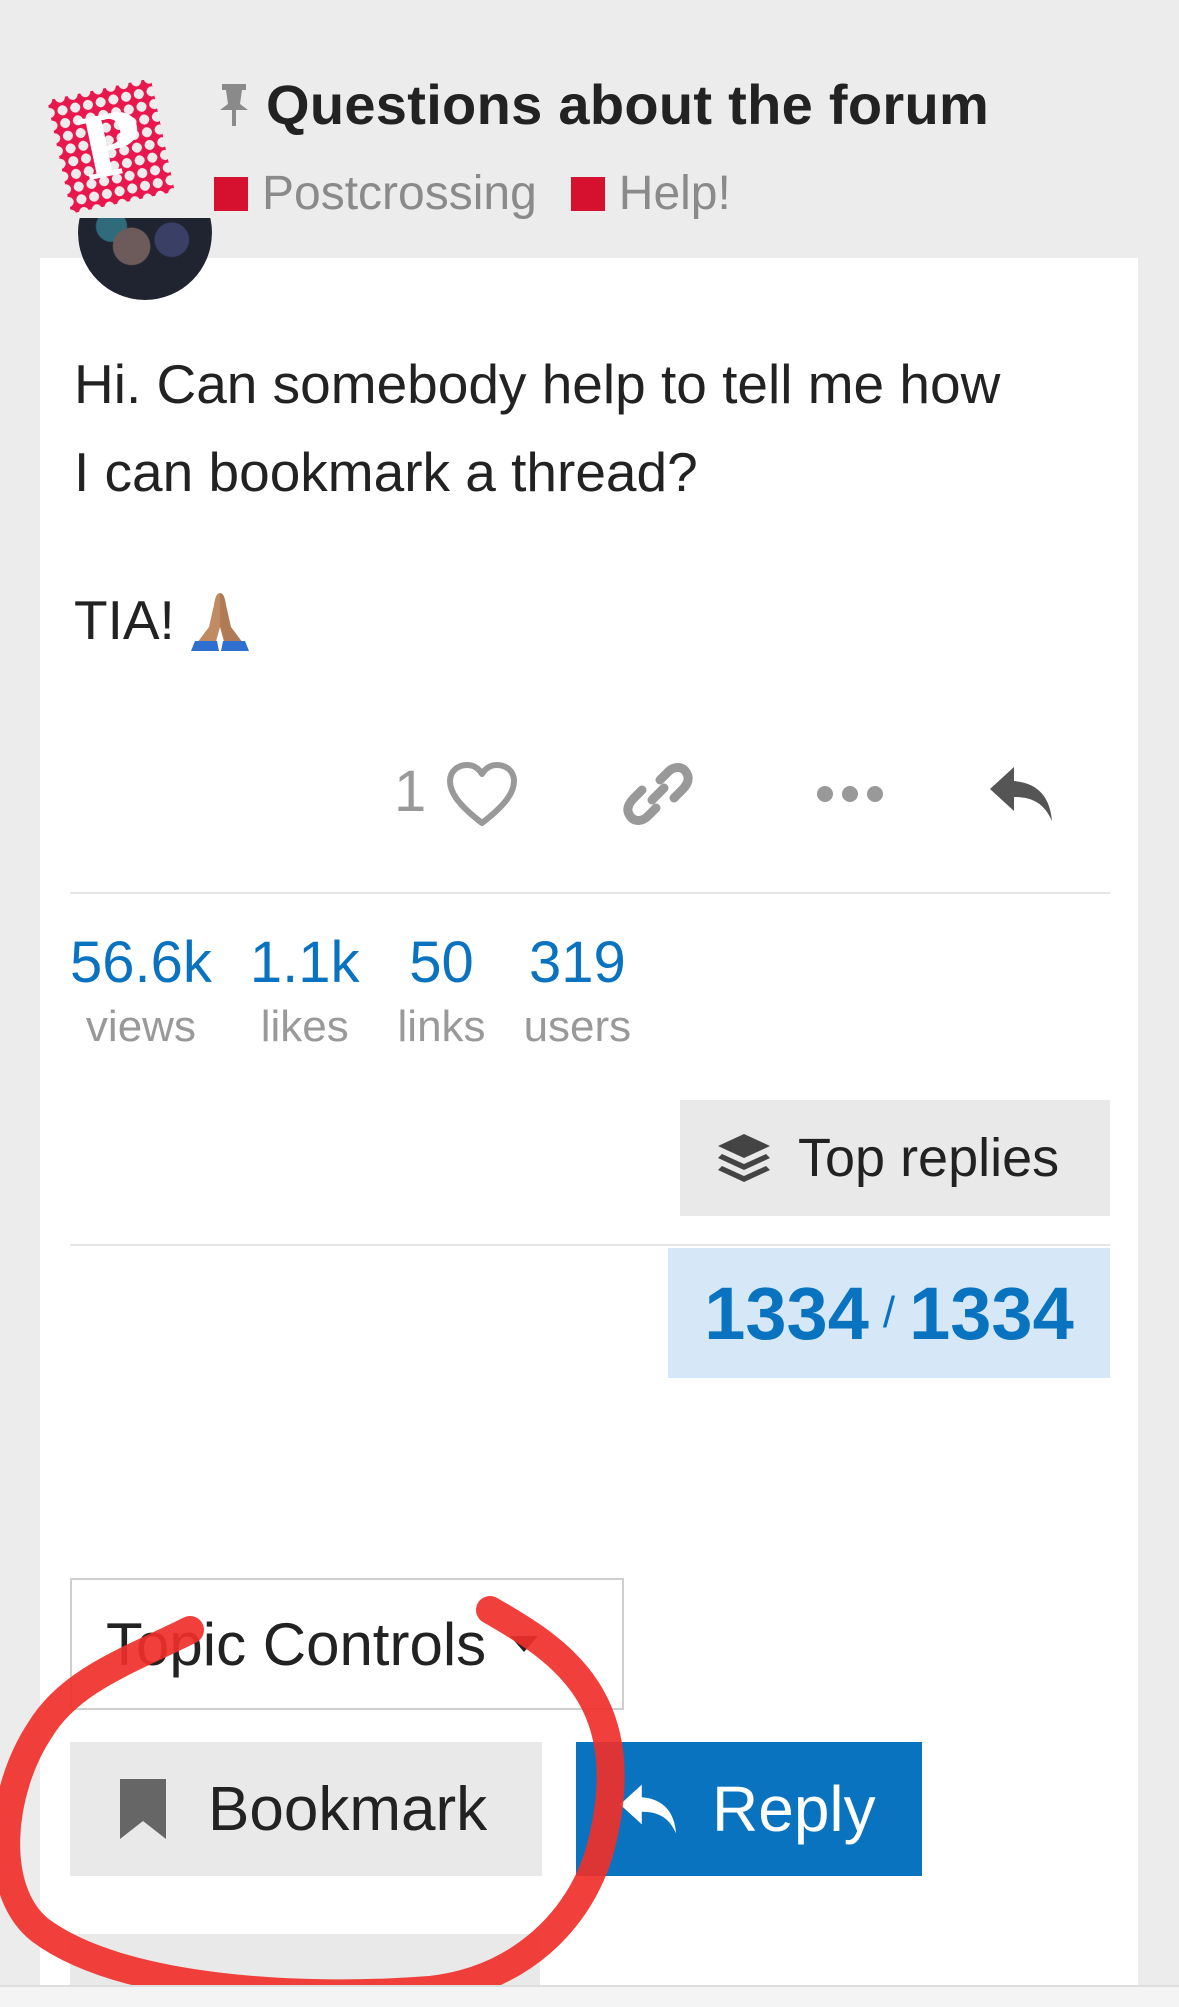 Image resolution: width=1179 pixels, height=2007 pixels. I want to click on browser-bottom-edge, so click(589, 1996).